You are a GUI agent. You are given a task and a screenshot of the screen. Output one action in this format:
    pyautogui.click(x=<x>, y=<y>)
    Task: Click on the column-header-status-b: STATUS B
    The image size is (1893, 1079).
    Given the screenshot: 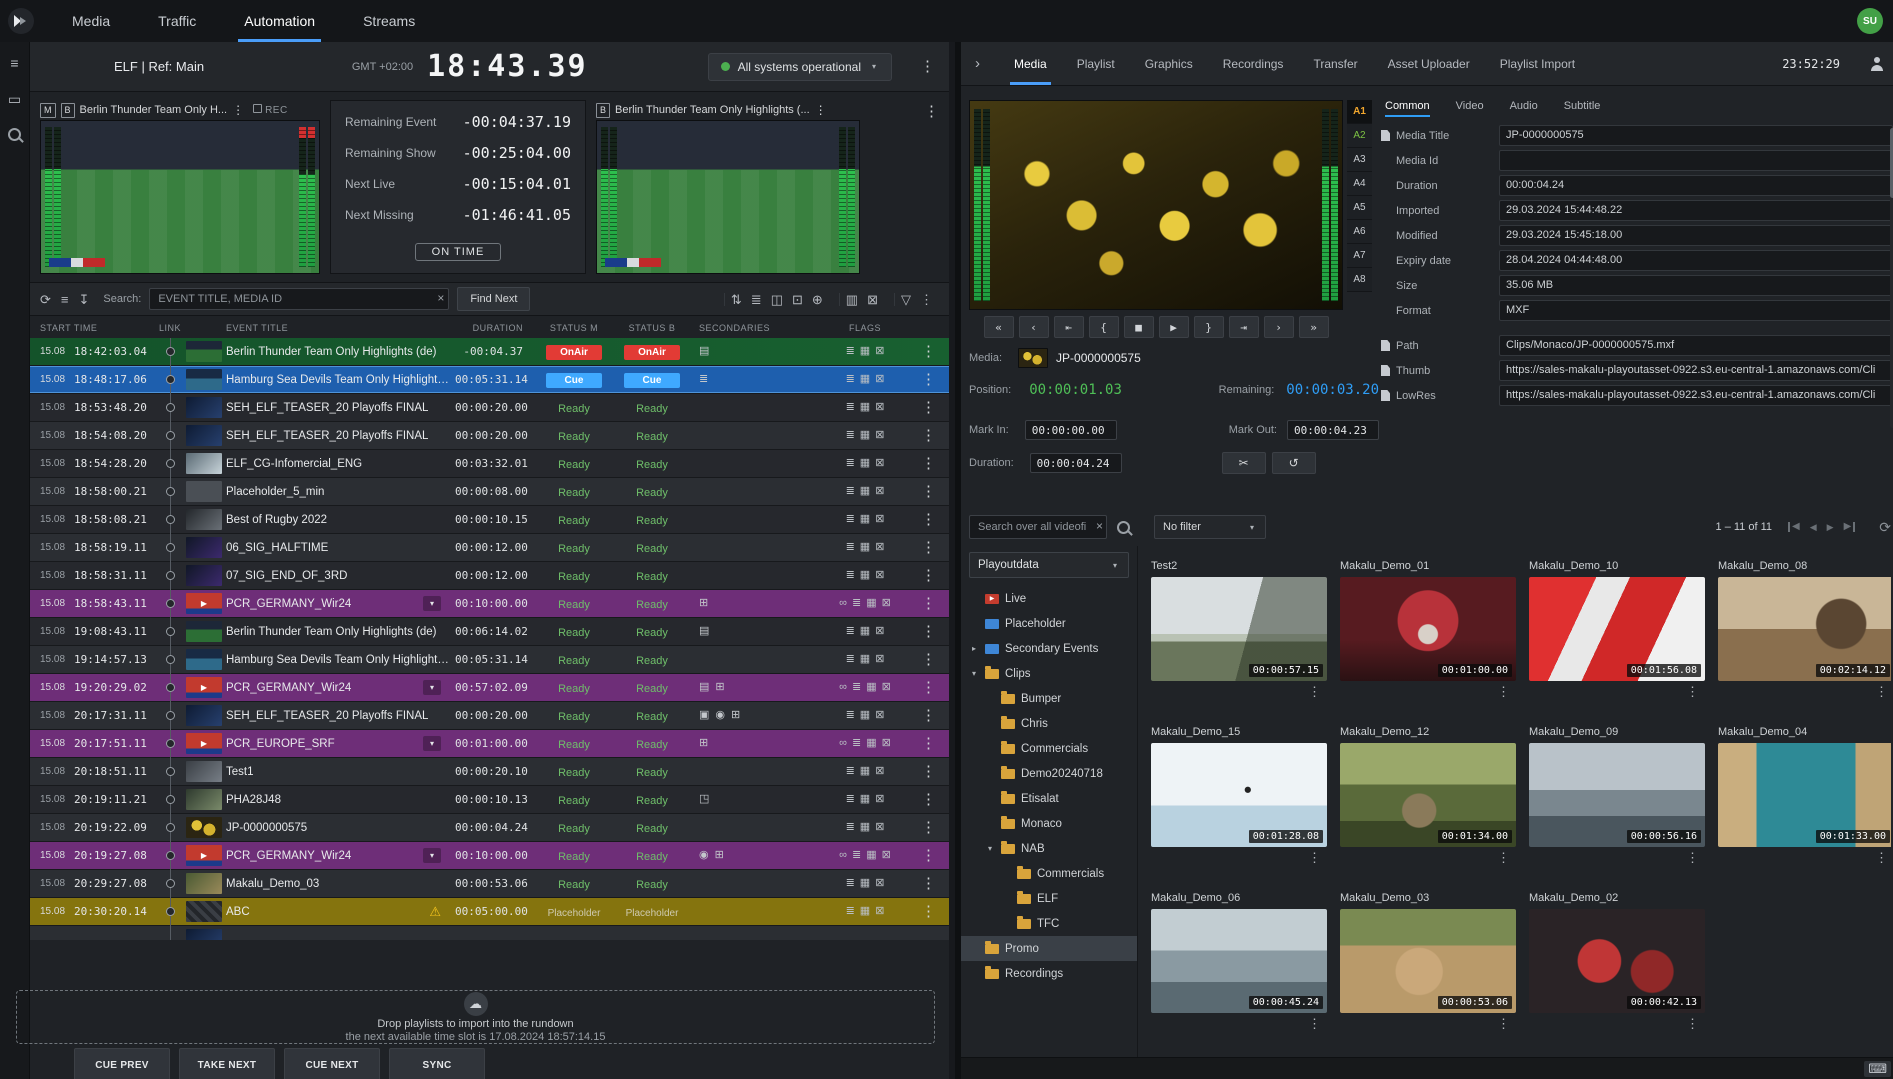 What is the action you would take?
    pyautogui.click(x=652, y=328)
    